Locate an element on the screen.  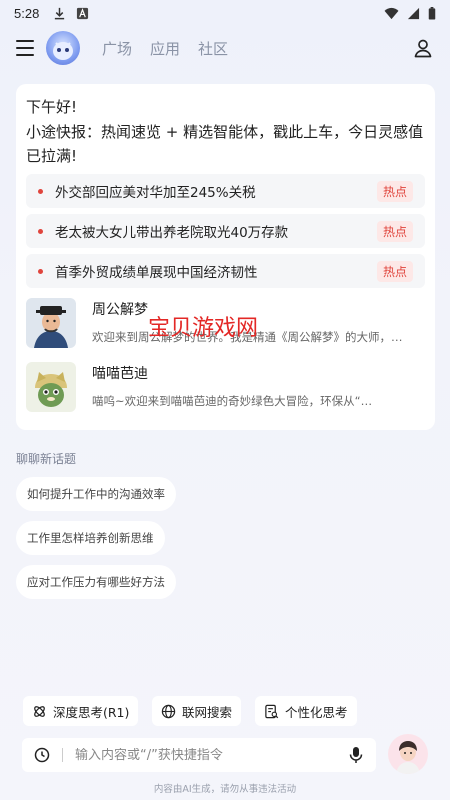
app-avatar is located at coordinates (63, 48).